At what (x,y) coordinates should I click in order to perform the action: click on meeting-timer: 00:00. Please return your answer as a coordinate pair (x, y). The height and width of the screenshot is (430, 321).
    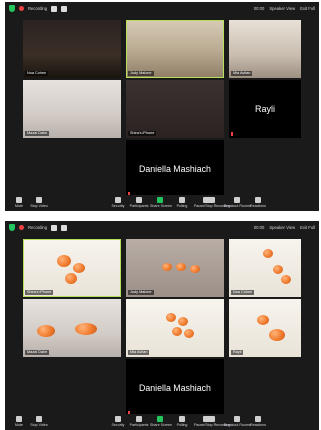
    Looking at the image, I should click on (259, 227).